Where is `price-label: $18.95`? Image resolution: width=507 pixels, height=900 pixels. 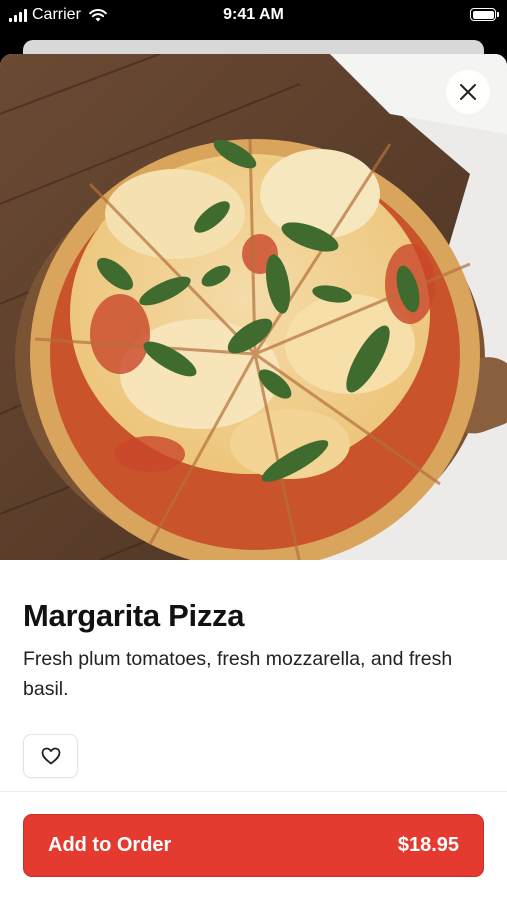
price-label: $18.95 is located at coordinates (428, 845).